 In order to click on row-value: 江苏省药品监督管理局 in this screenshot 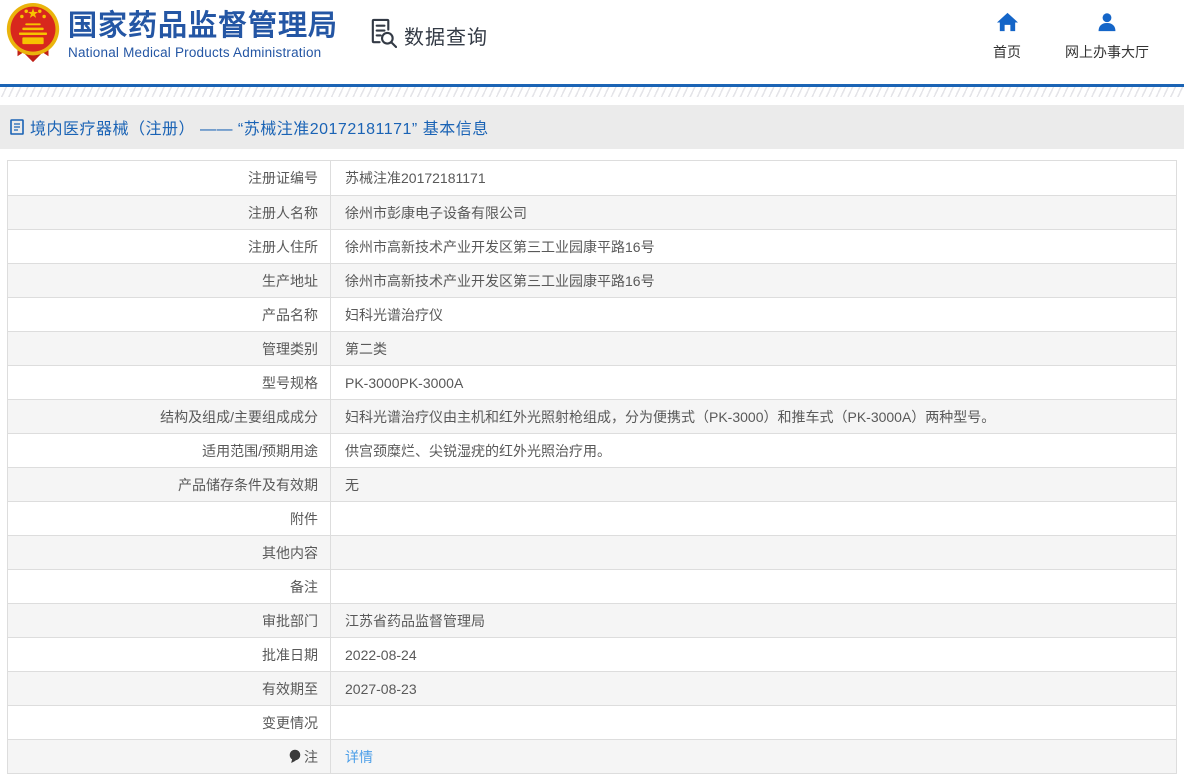, I will do `click(415, 620)`.